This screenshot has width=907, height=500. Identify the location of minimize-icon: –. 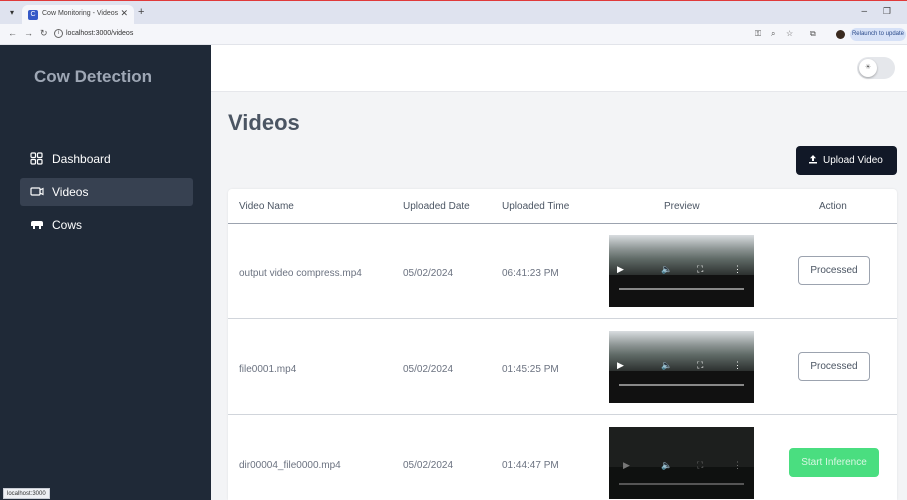
(864, 11).